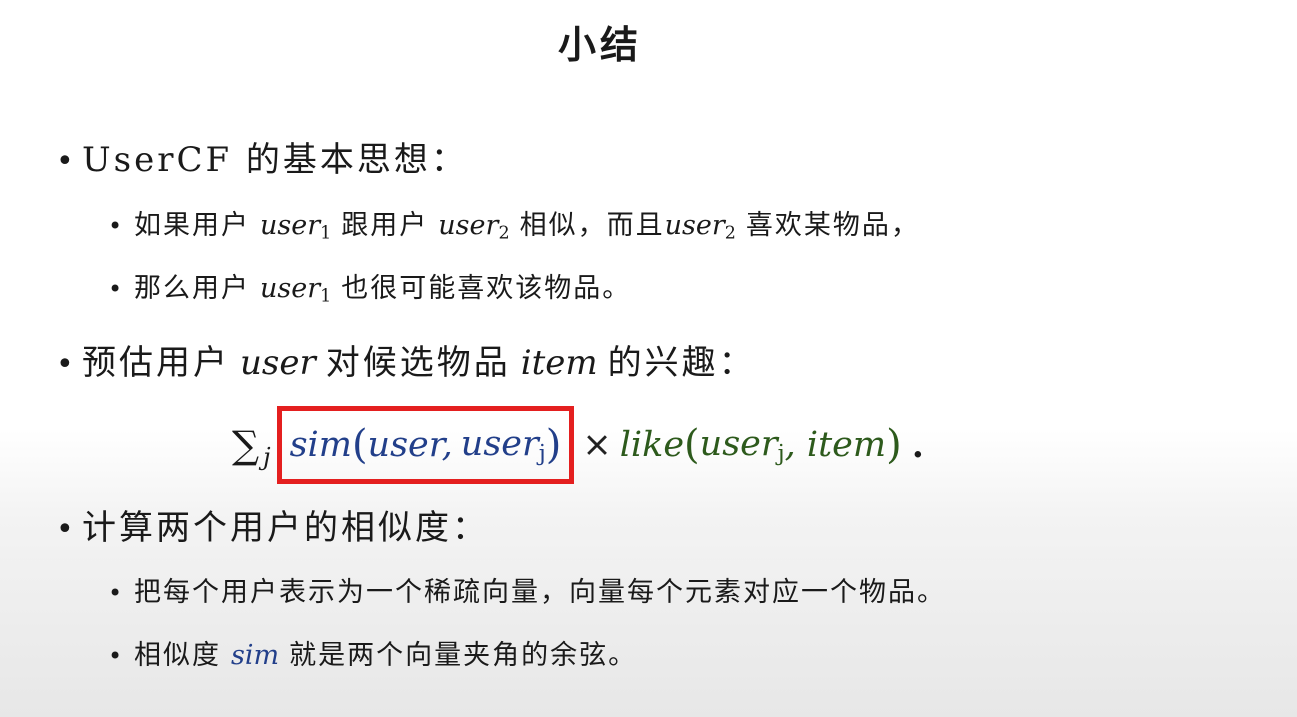 The image size is (1297, 717). What do you see at coordinates (385, 225) in the screenshot?
I see `text-segment: 跟用户` at bounding box center [385, 225].